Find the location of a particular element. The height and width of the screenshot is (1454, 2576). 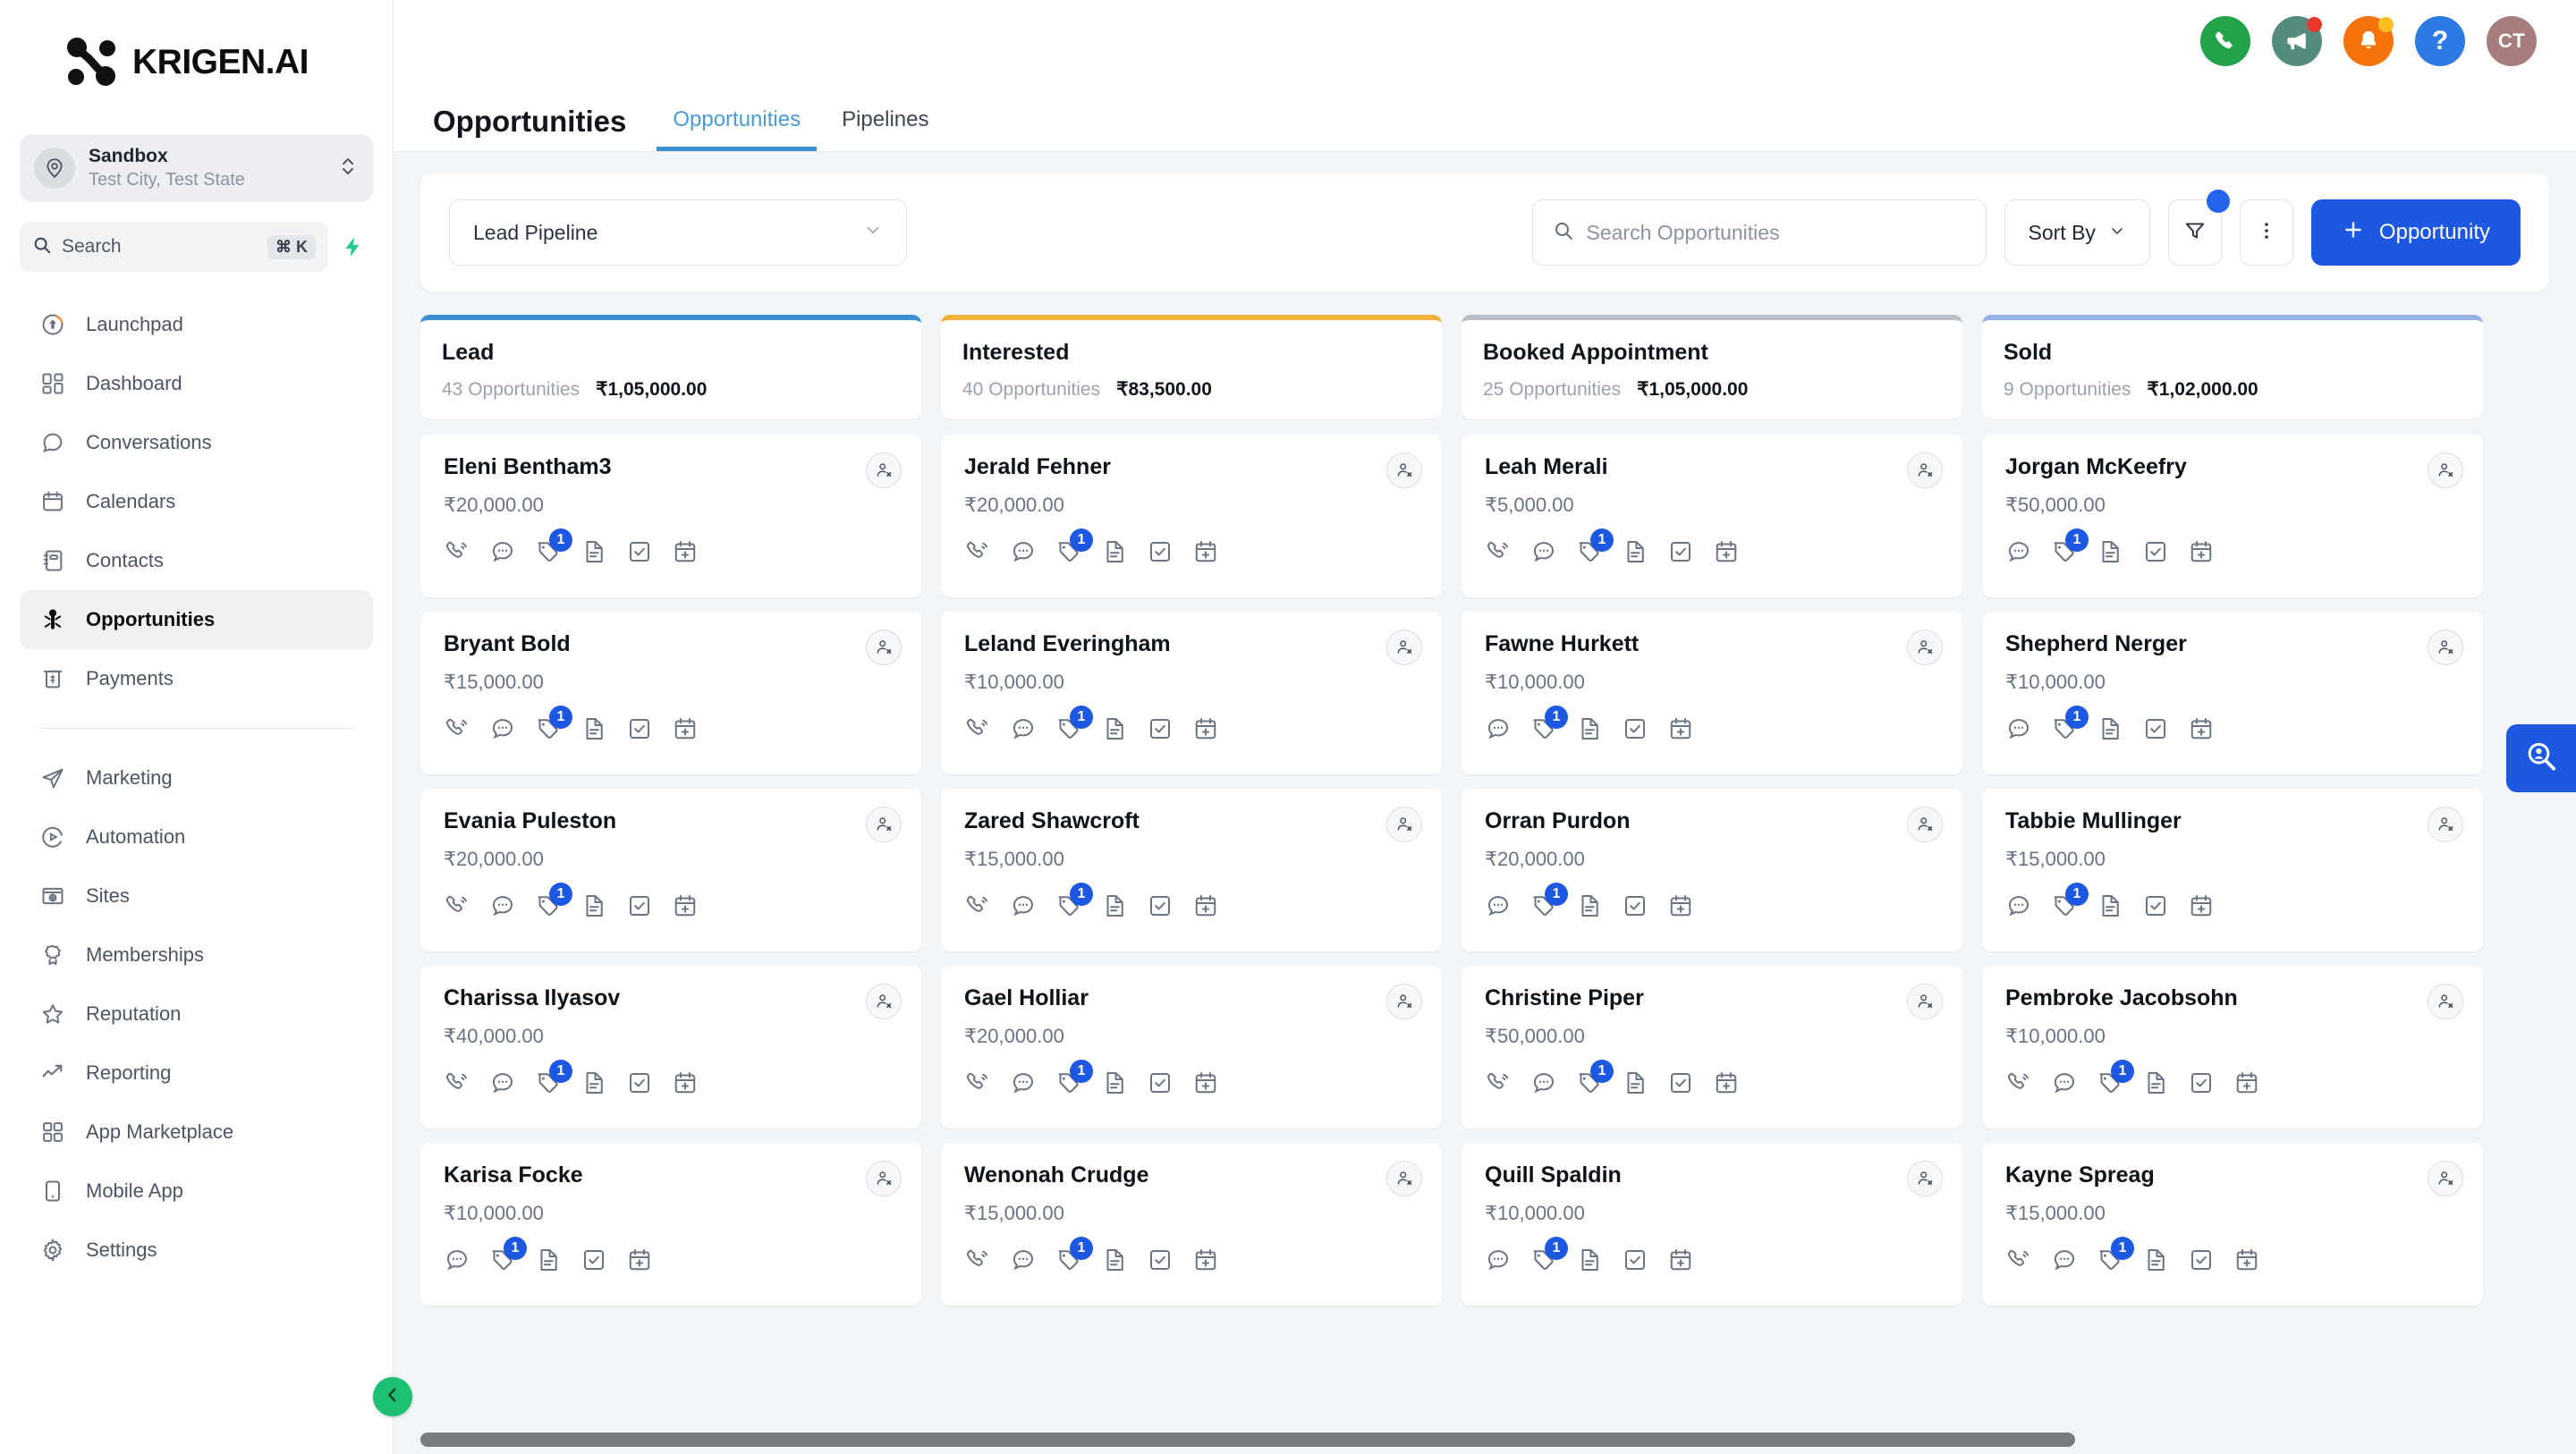

sidebar-item-app-marketplace: App Marketplace is located at coordinates (196, 1132).